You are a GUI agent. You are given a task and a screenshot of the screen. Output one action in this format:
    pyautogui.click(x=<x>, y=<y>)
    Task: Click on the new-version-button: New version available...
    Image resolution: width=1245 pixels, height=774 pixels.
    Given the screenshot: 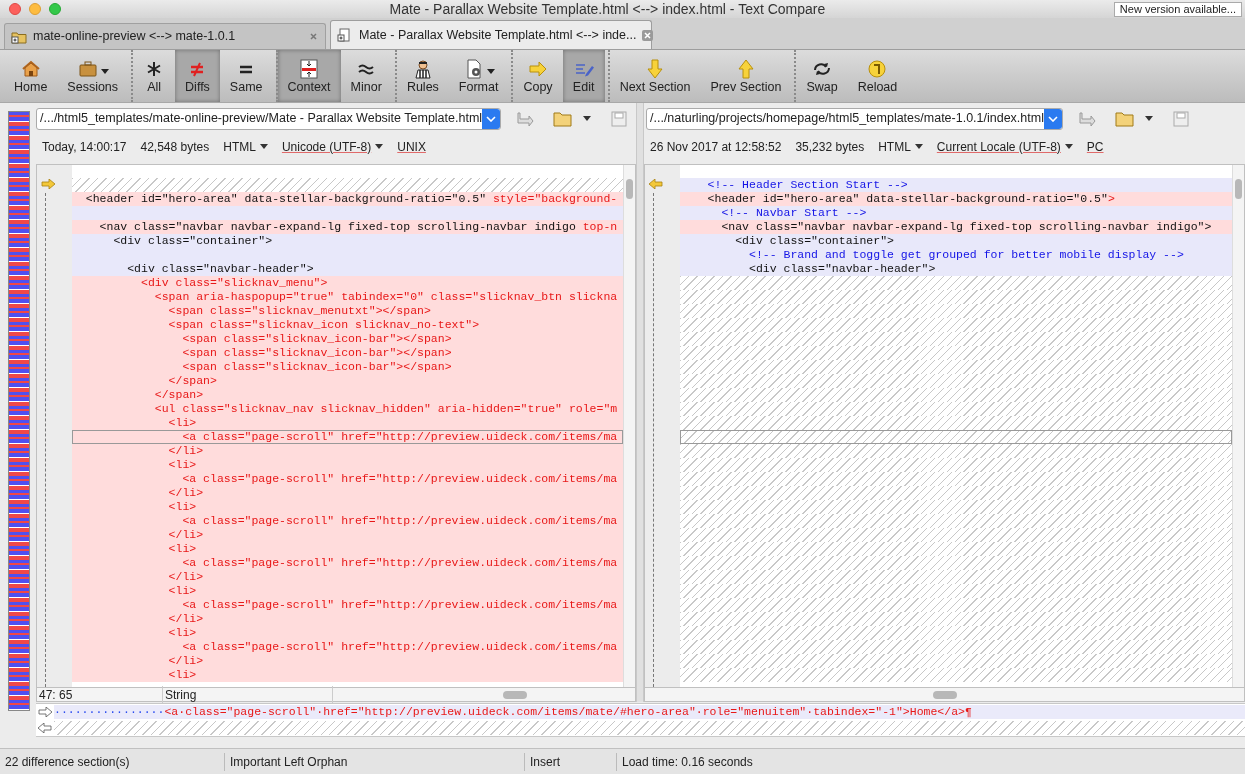 What is the action you would take?
    pyautogui.click(x=1177, y=9)
    